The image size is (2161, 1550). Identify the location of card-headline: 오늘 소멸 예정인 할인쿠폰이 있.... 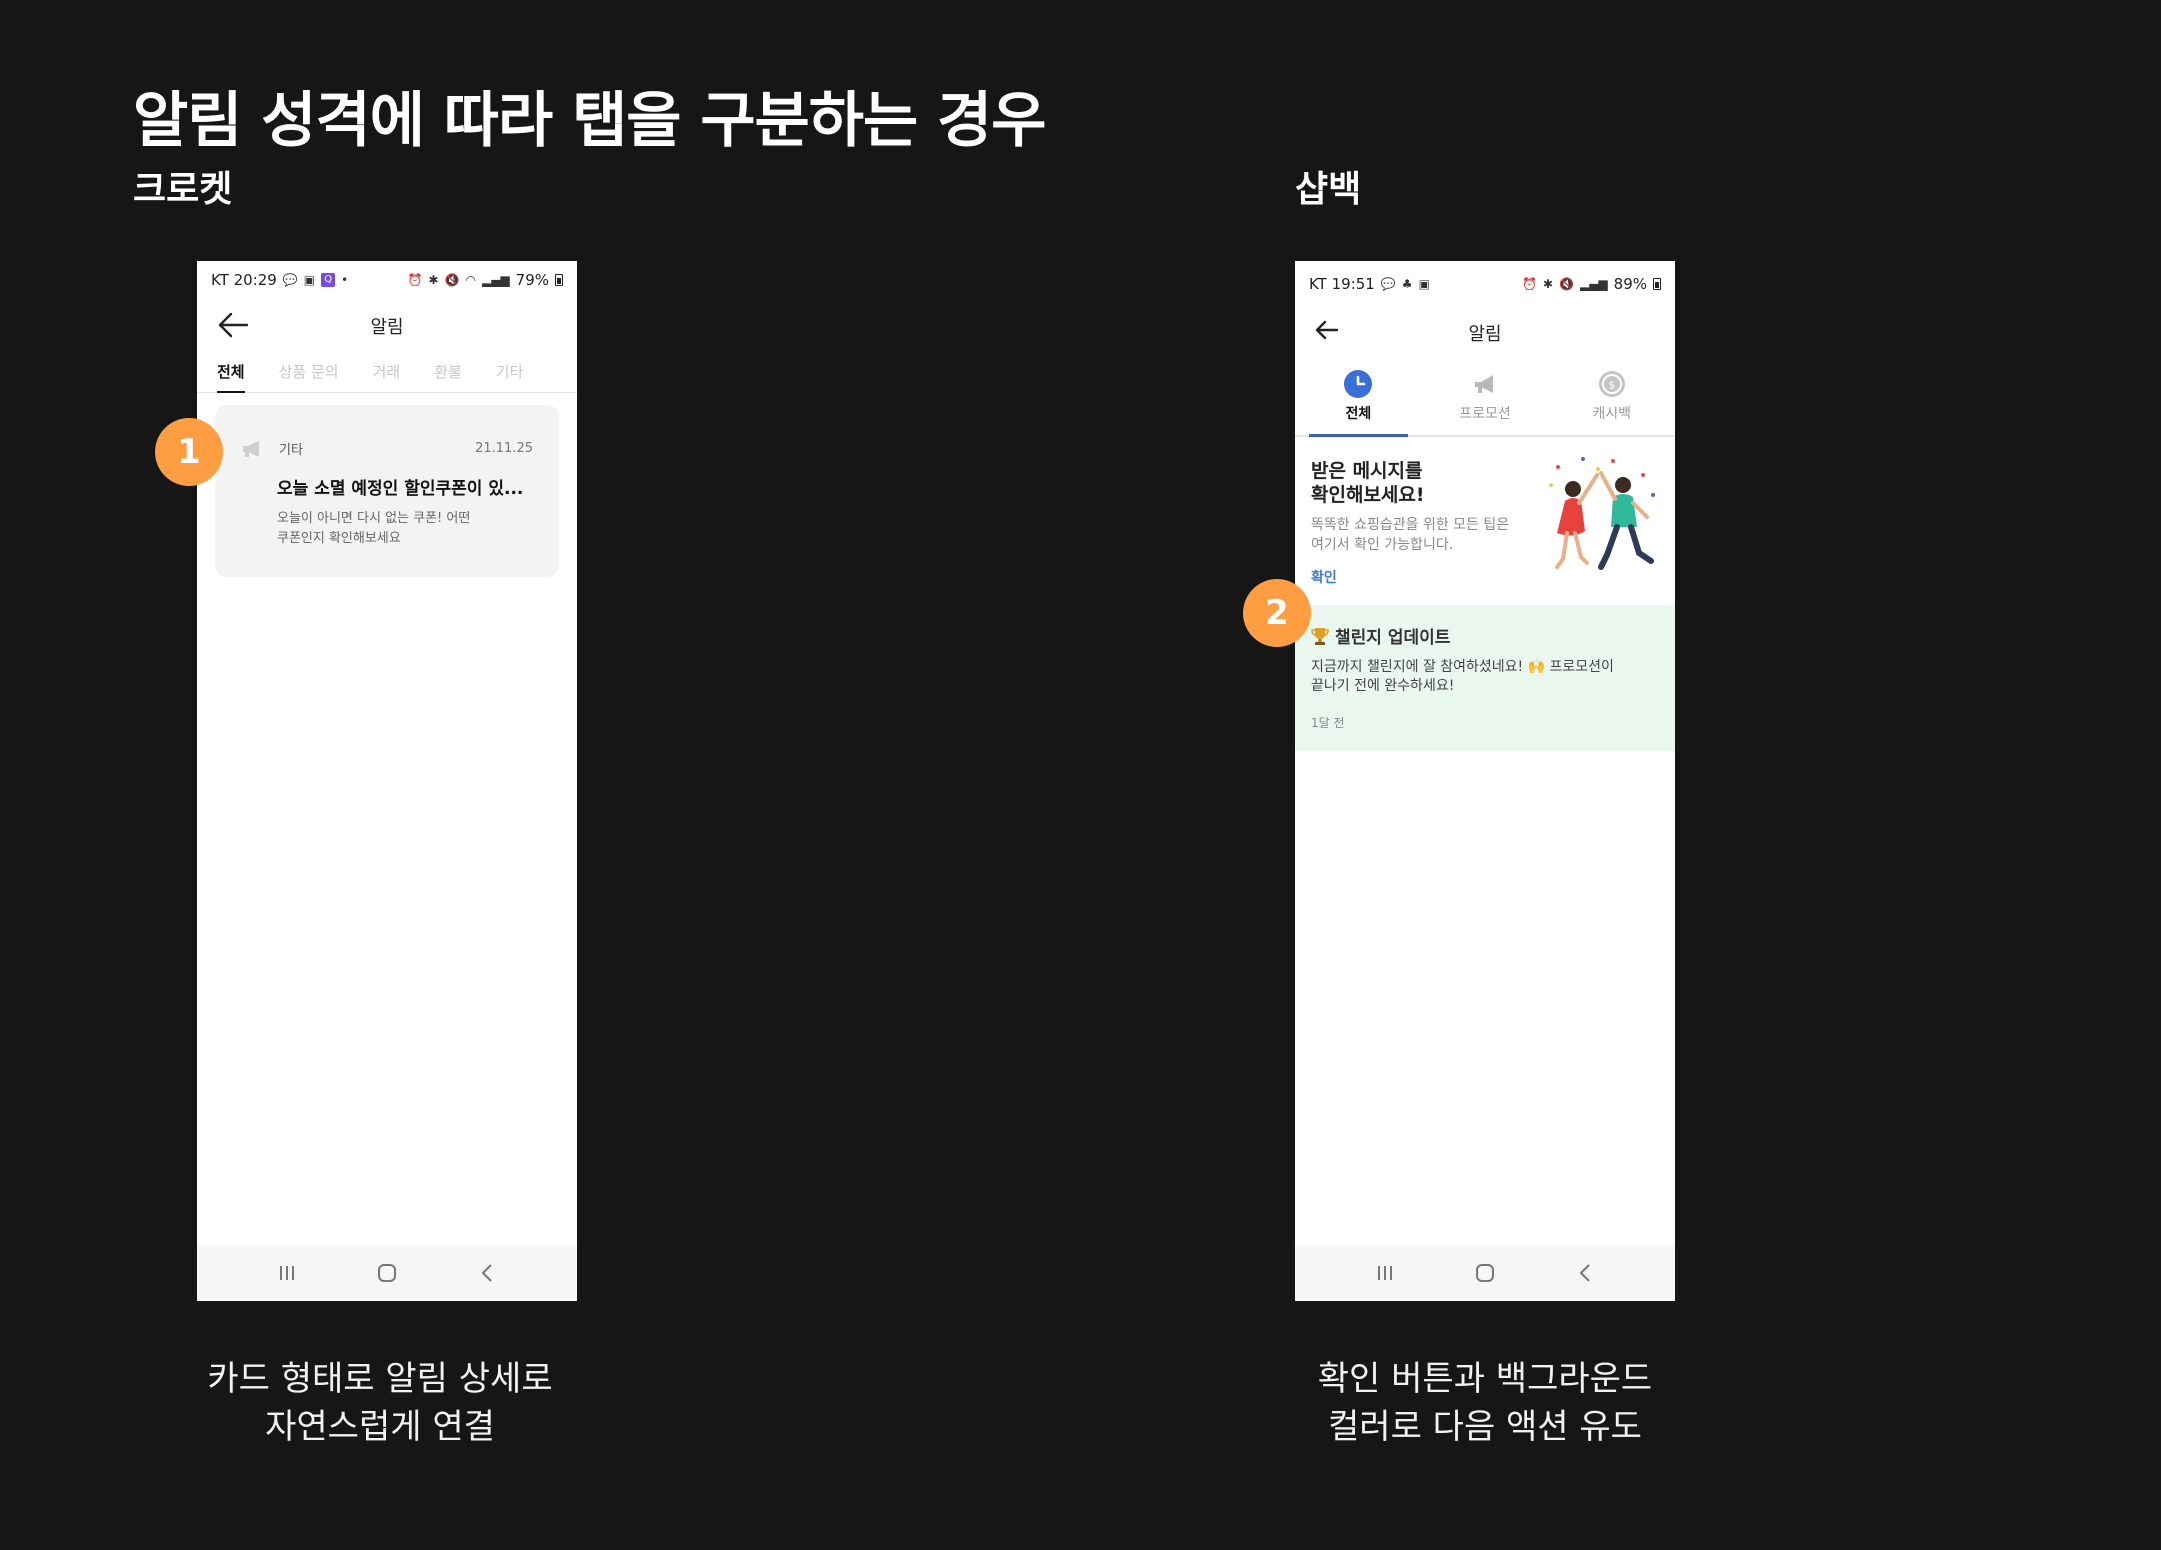
(400, 489).